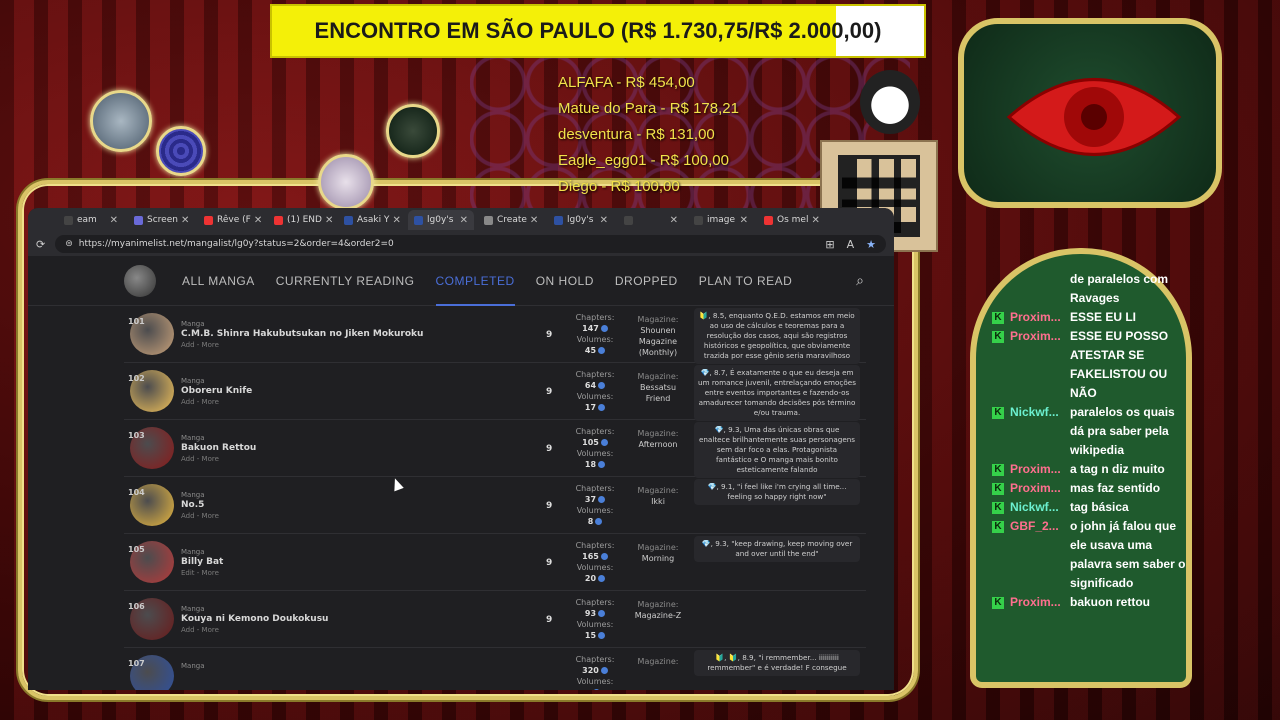 The height and width of the screenshot is (720, 1280). What do you see at coordinates (871, 244) in the screenshot?
I see `bookmark-star-icon: ★` at bounding box center [871, 244].